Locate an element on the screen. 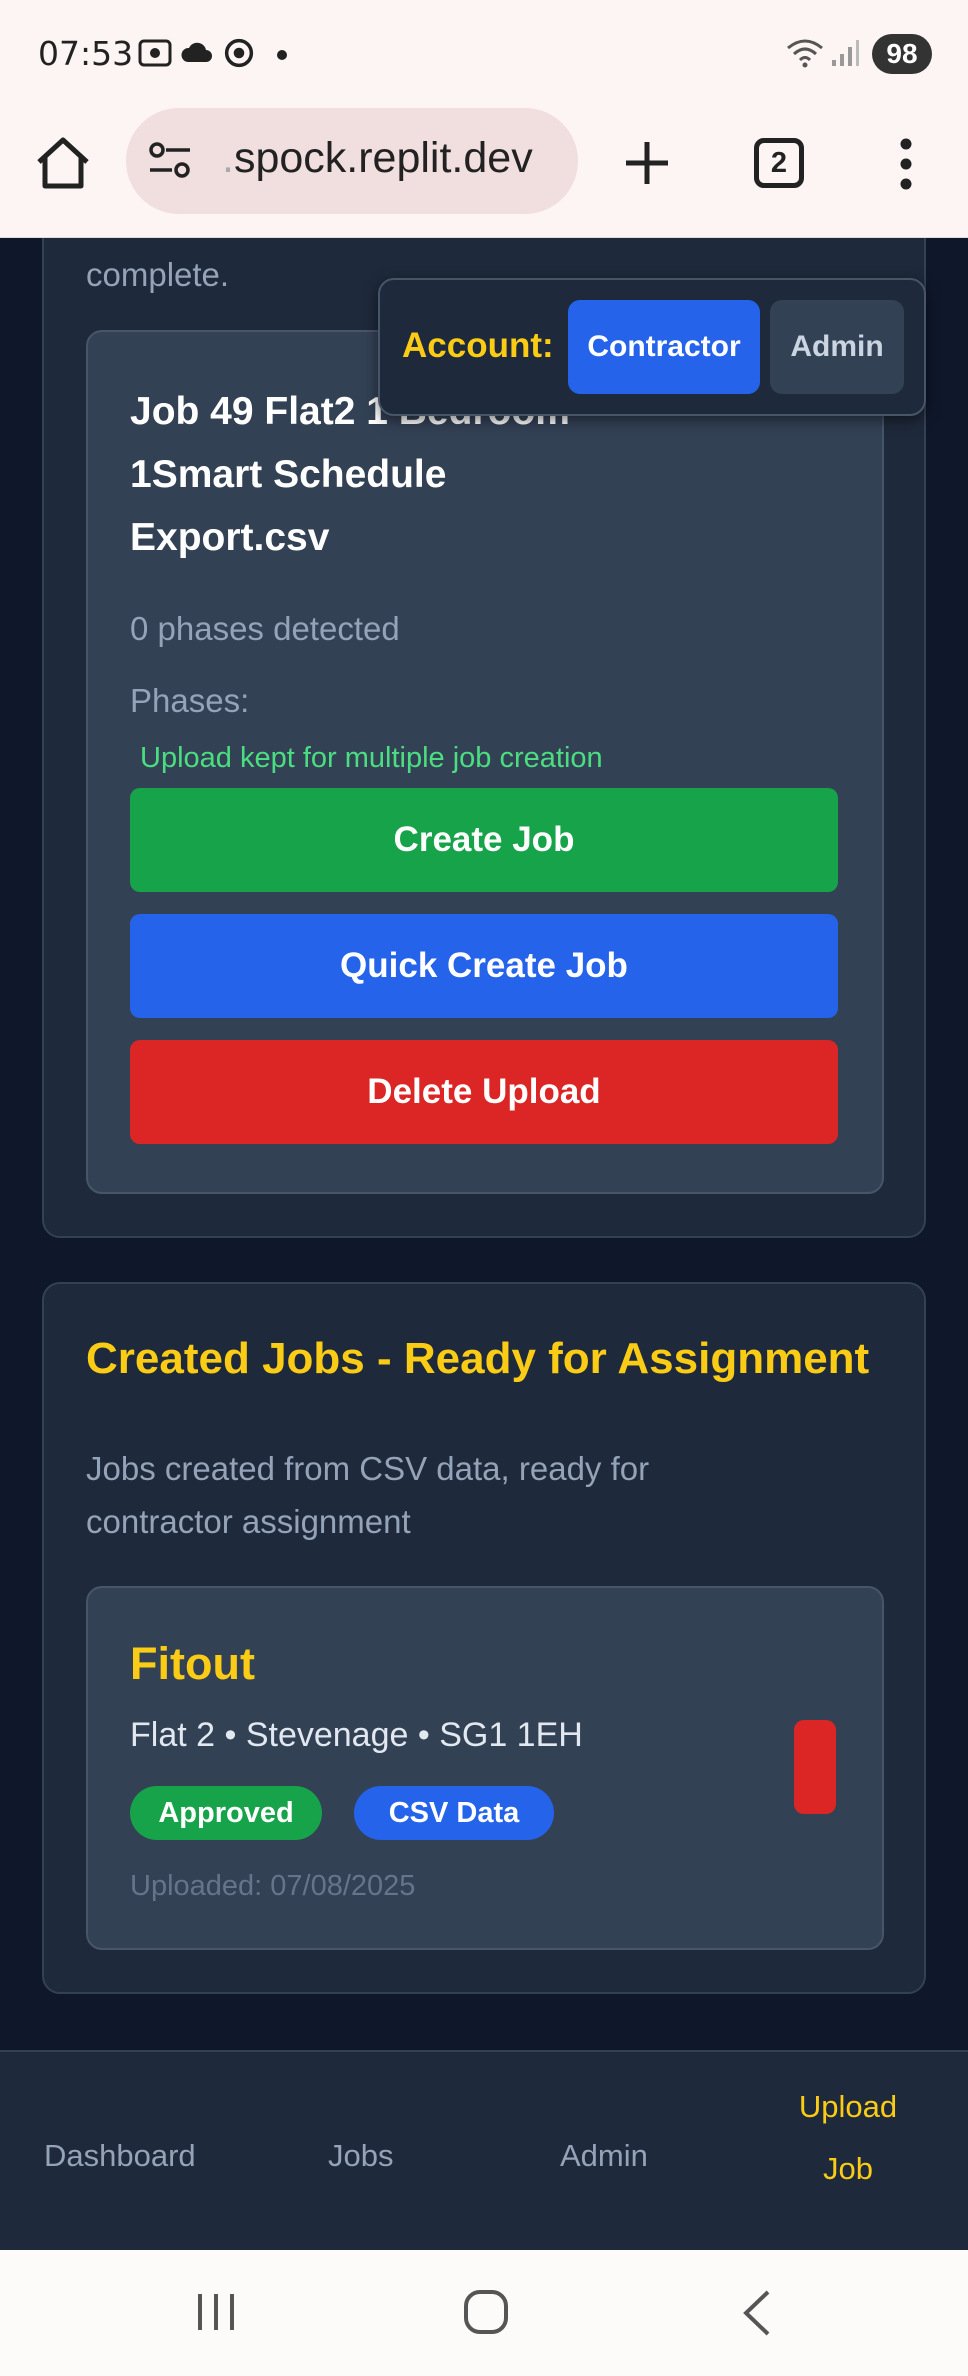 The image size is (968, 2376). job-delete-button is located at coordinates (815, 1767).